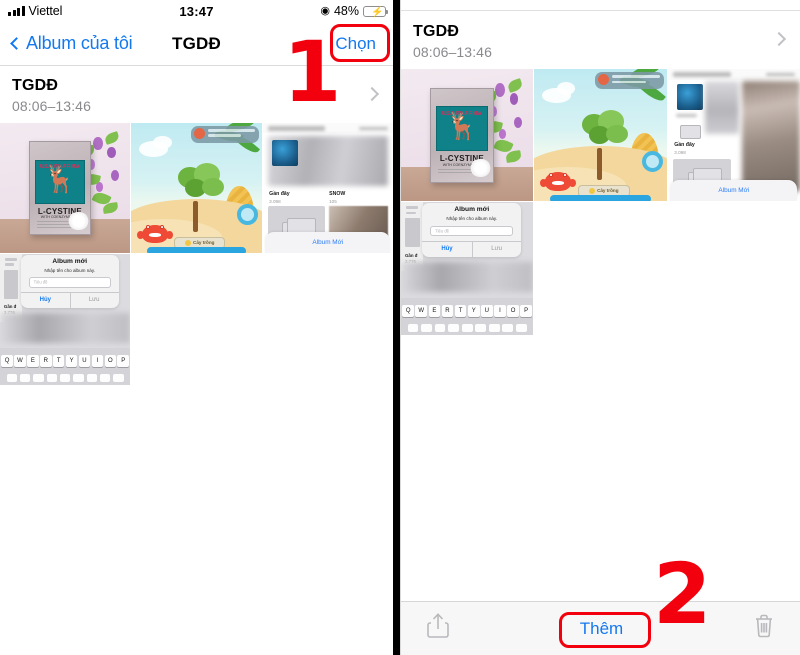 This screenshot has height=655, width=800. Describe the element at coordinates (600, 40) in the screenshot. I see `album-header-row-right: TGDĐ 08:06–13:46` at that location.